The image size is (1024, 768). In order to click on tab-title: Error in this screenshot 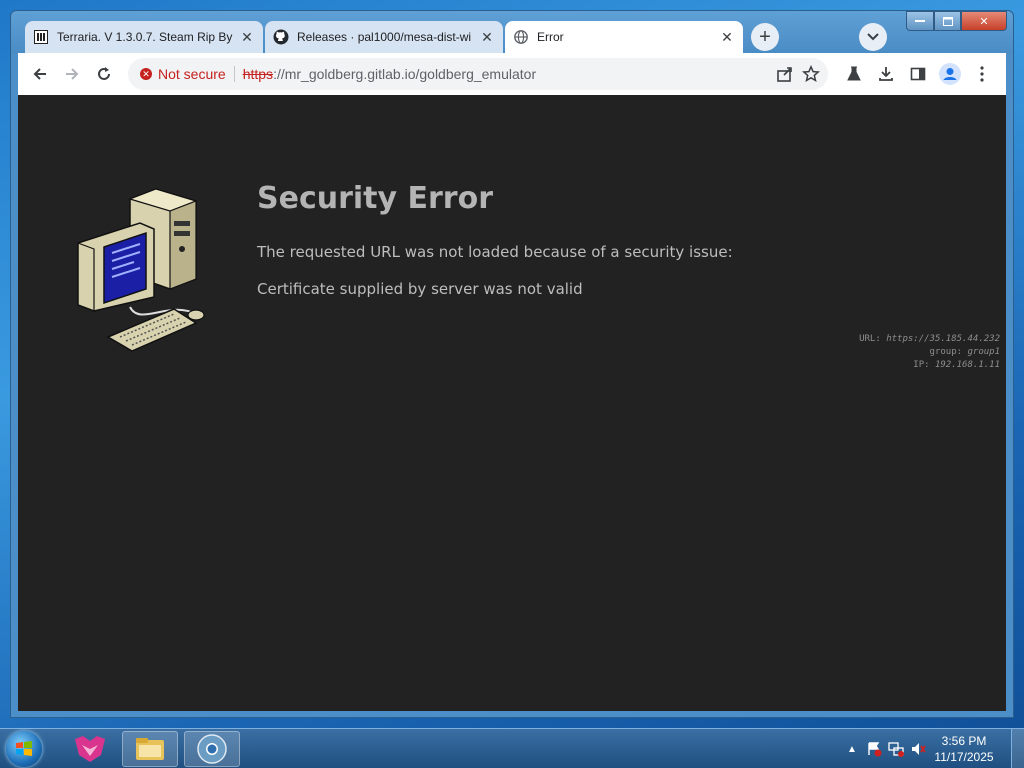, I will do `click(550, 37)`.